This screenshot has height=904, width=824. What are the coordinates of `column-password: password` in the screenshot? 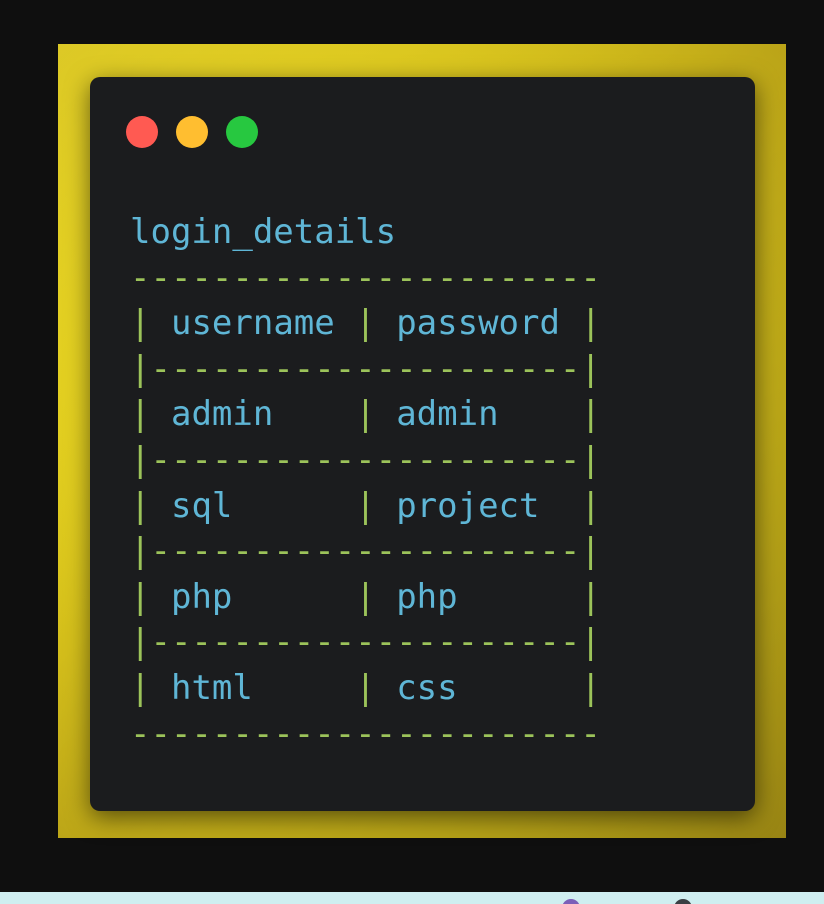 It's located at (478, 323).